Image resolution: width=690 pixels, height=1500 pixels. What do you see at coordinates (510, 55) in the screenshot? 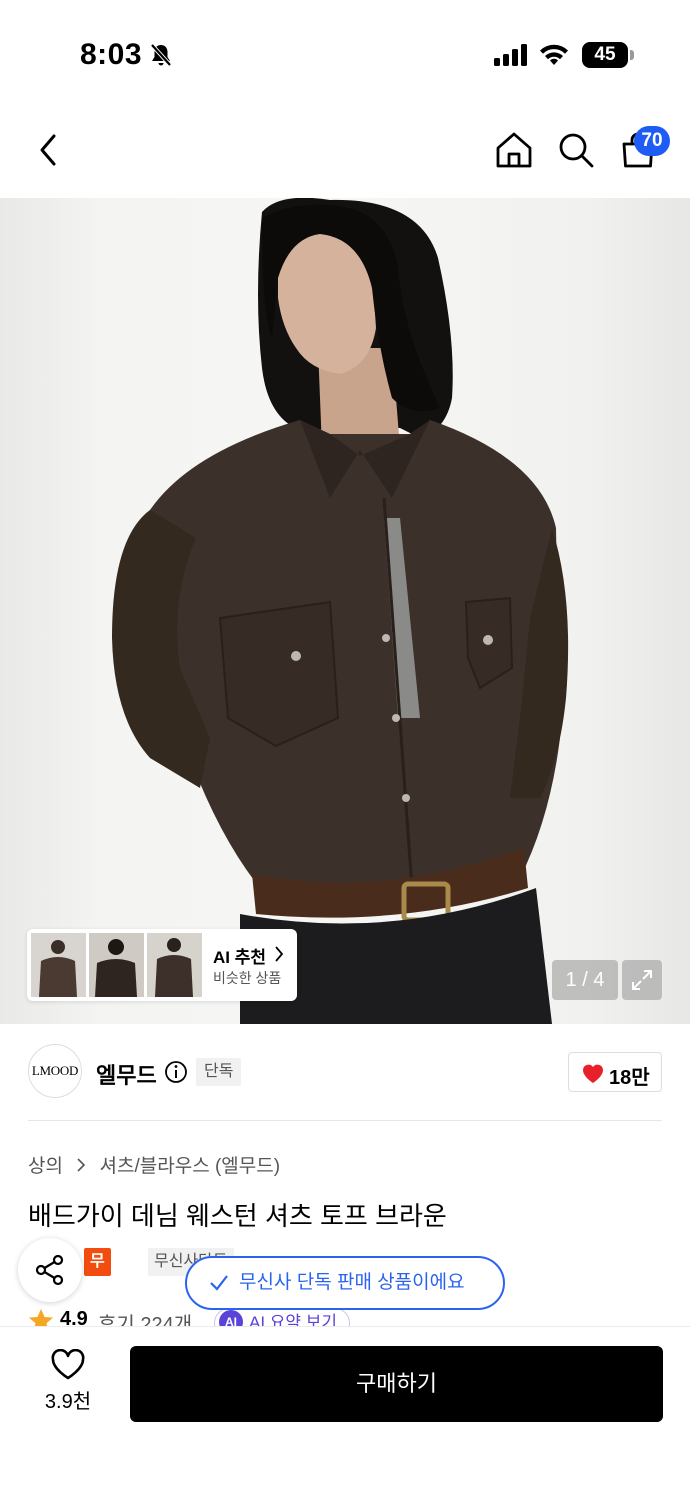
I see `cellular-signal-icon` at bounding box center [510, 55].